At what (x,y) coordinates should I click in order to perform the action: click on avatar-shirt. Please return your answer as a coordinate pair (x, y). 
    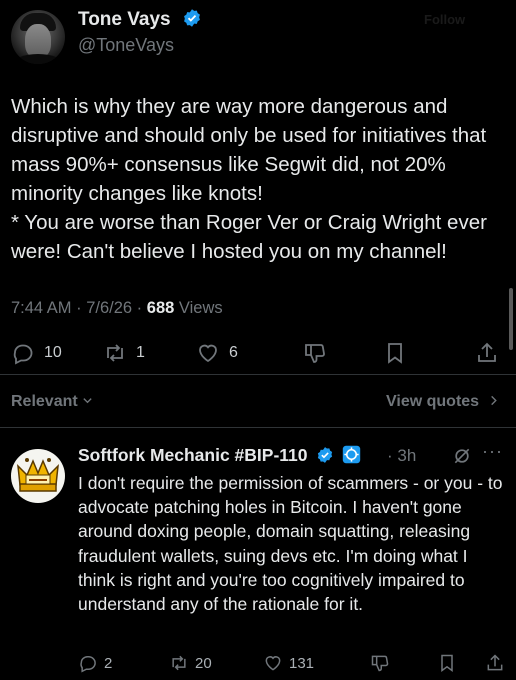
    Looking at the image, I should click on (38, 59).